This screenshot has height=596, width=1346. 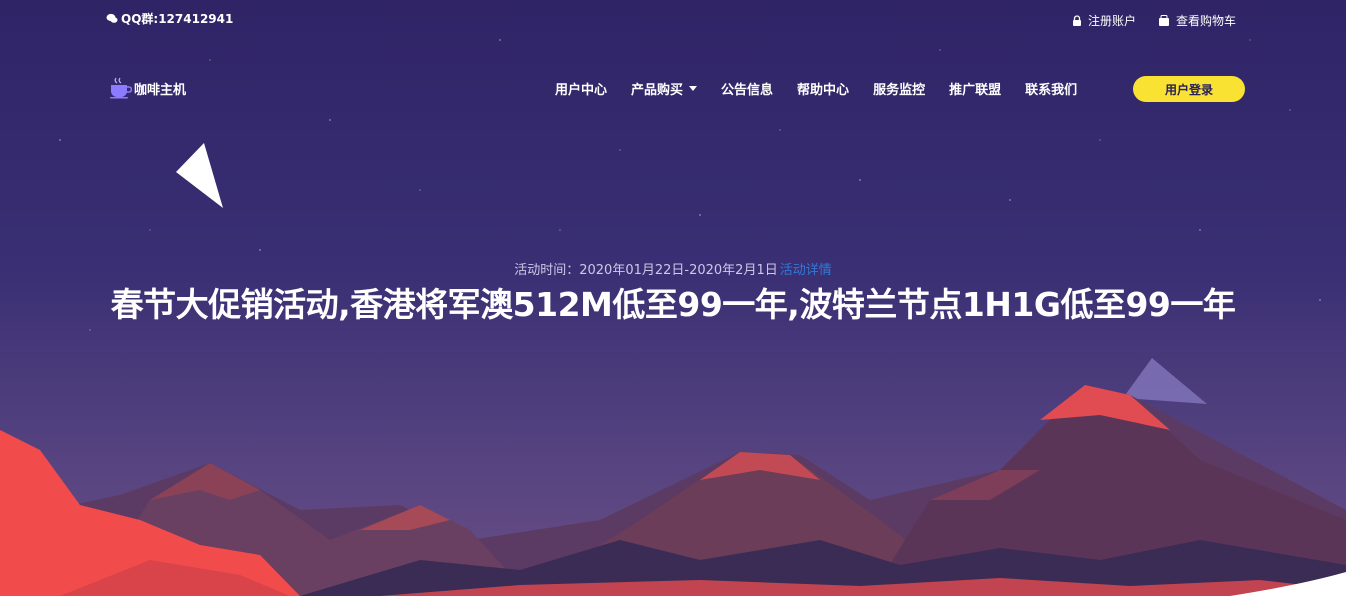 I want to click on nav-buy-products-label: 产品购买, so click(x=657, y=90).